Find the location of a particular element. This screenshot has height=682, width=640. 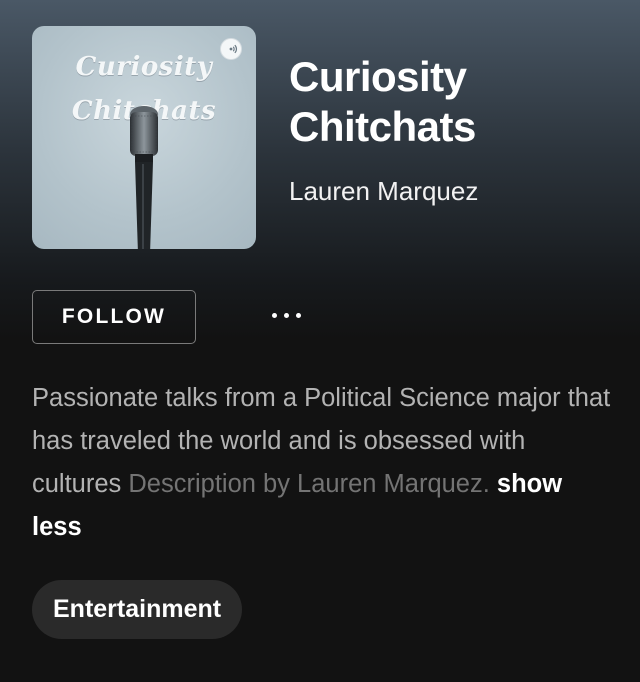

podcast-cover-art: Curiosity Chitchats is located at coordinates (144, 137).